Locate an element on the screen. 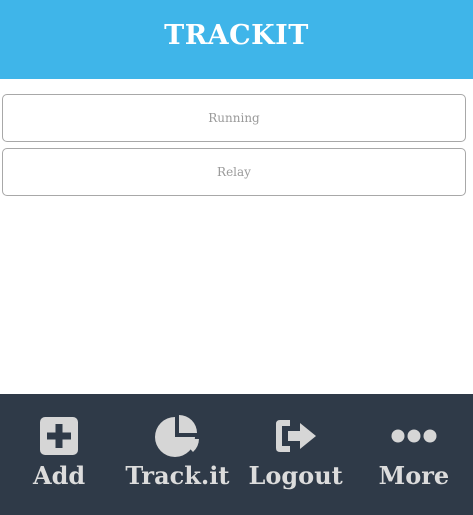 The image size is (473, 515). tab-label: Track.it is located at coordinates (177, 475).